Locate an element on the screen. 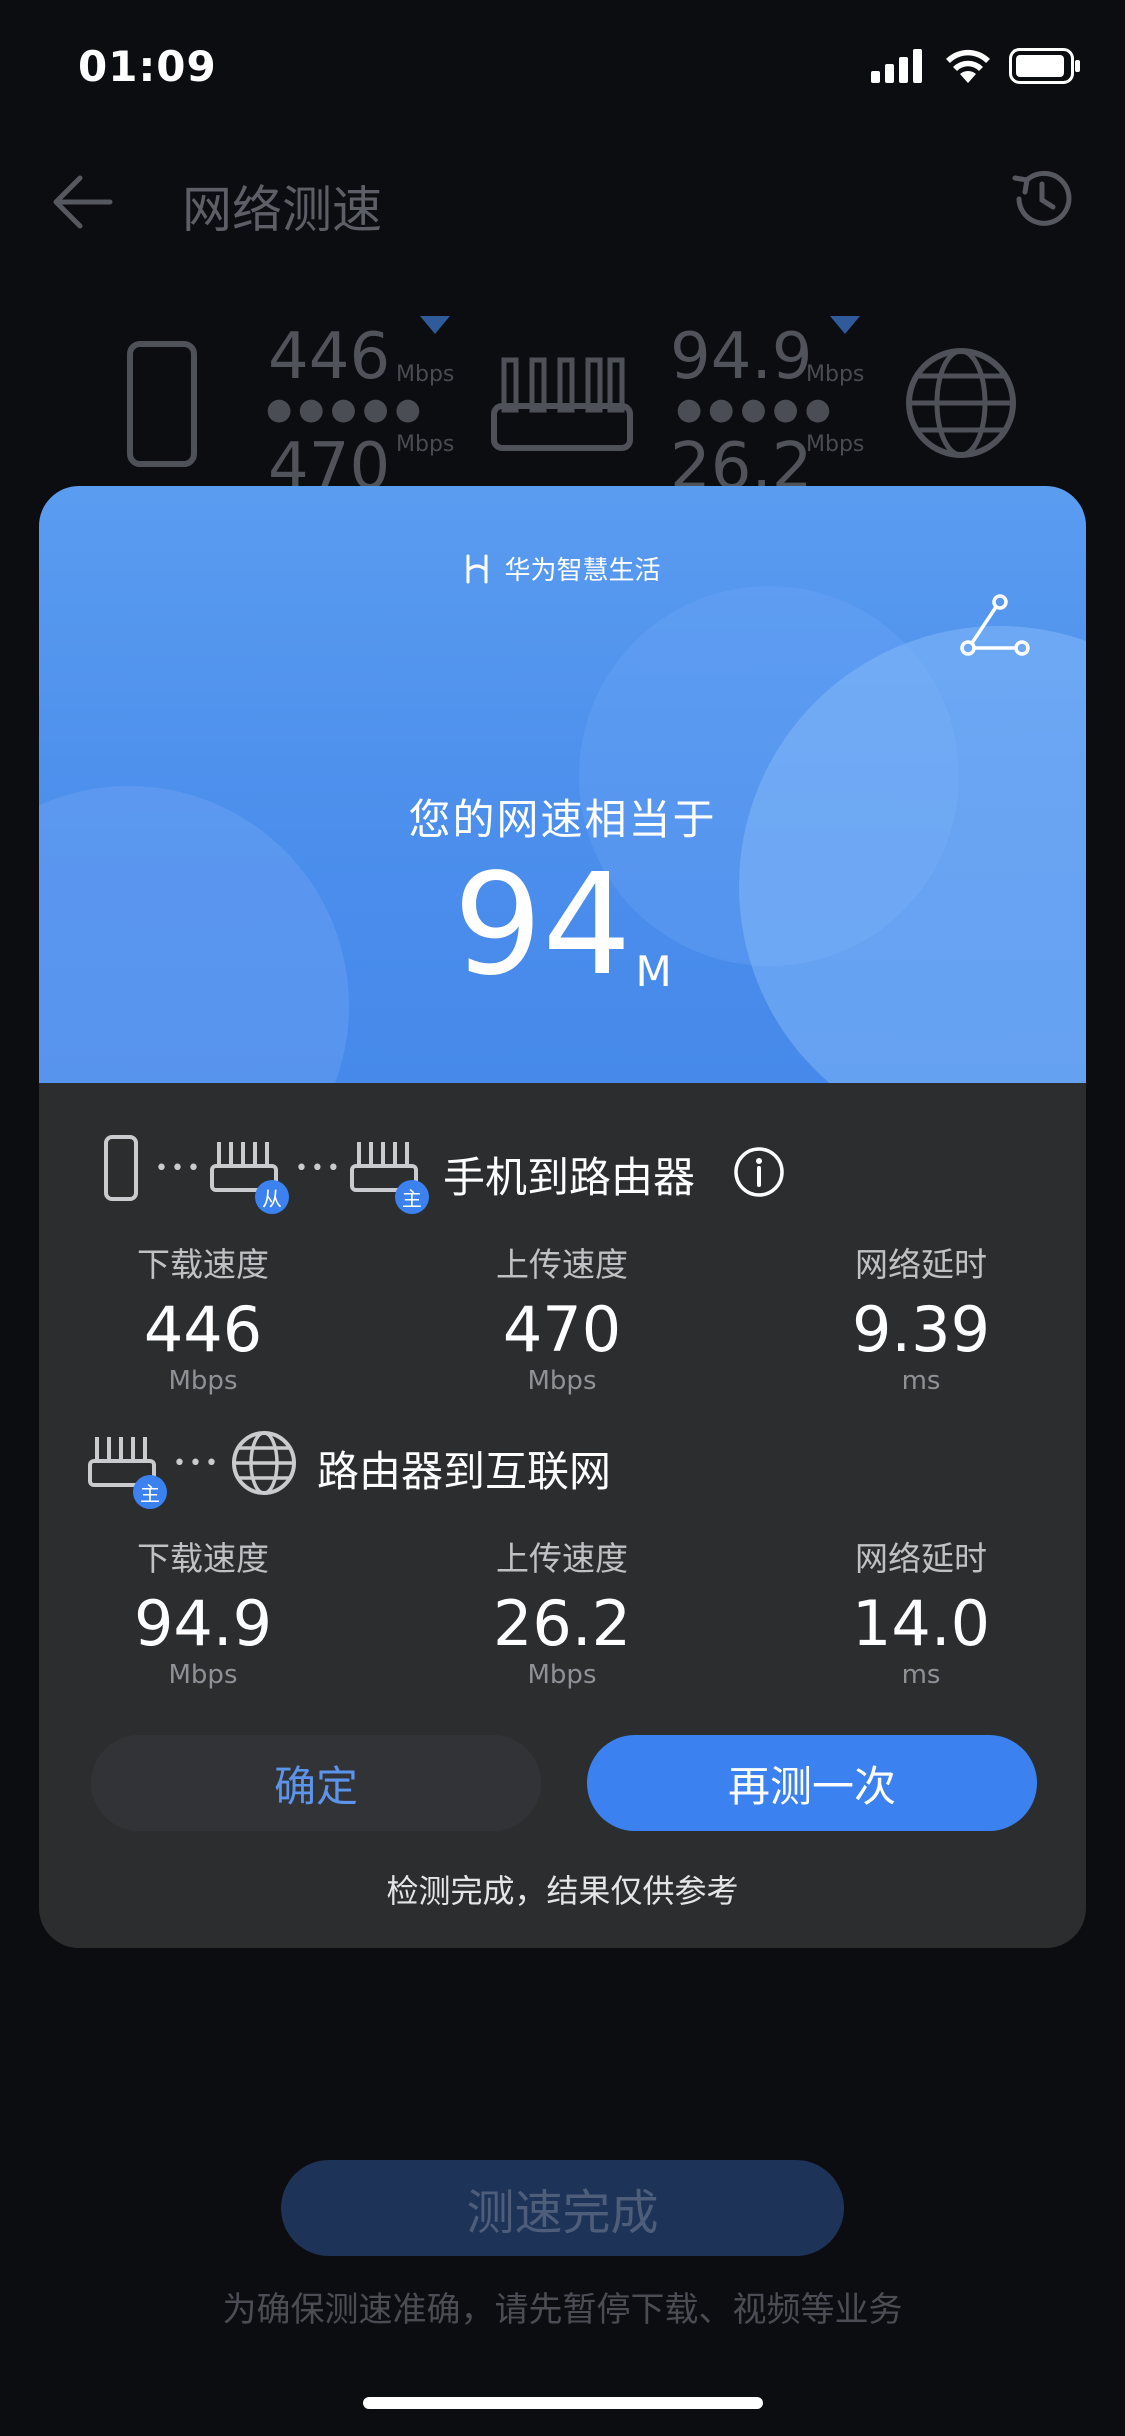 The image size is (1125, 2436). cellular-signal-icon is located at coordinates (896, 66).